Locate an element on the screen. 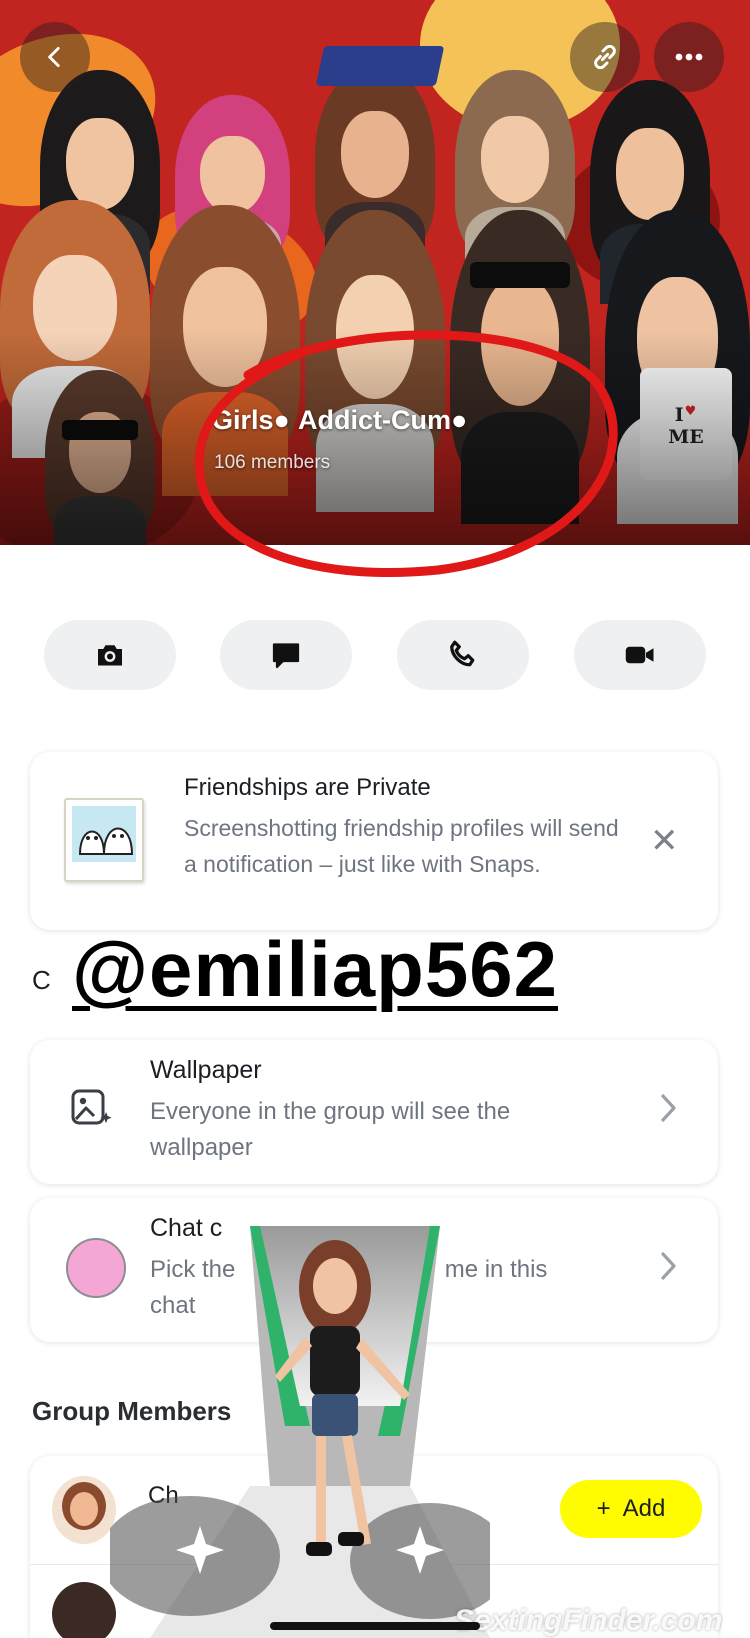  annotation-red-circle is located at coordinates (406, 453).